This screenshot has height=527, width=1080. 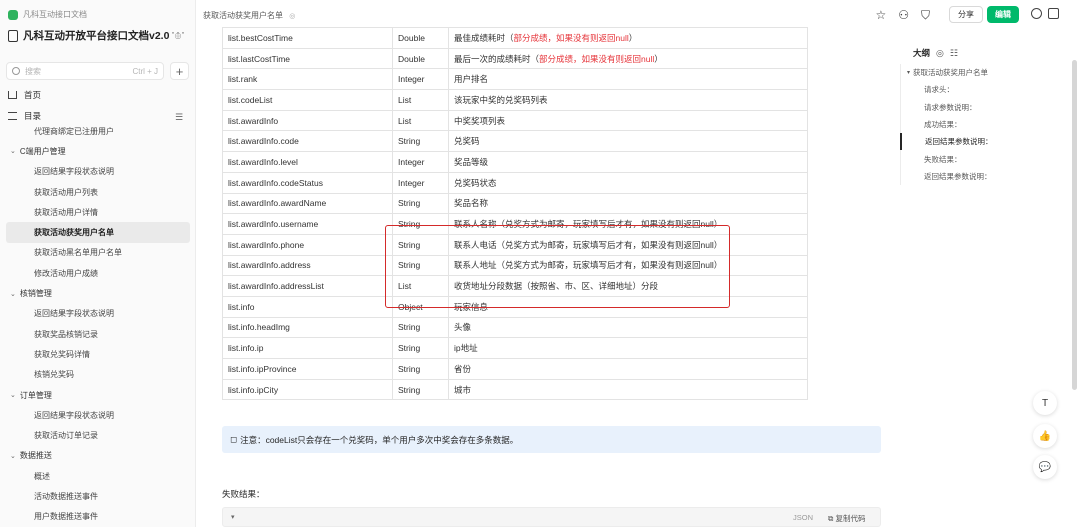 I want to click on outline-title: 大纲, so click(x=922, y=53).